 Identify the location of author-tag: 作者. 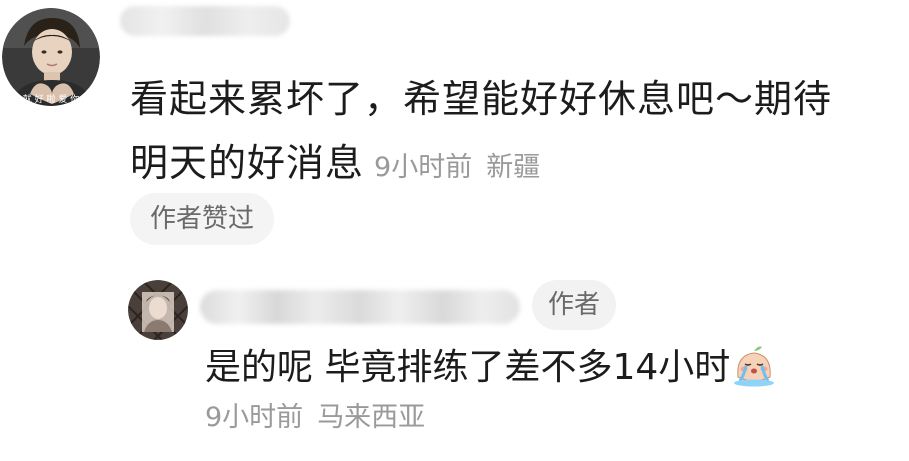
(574, 305).